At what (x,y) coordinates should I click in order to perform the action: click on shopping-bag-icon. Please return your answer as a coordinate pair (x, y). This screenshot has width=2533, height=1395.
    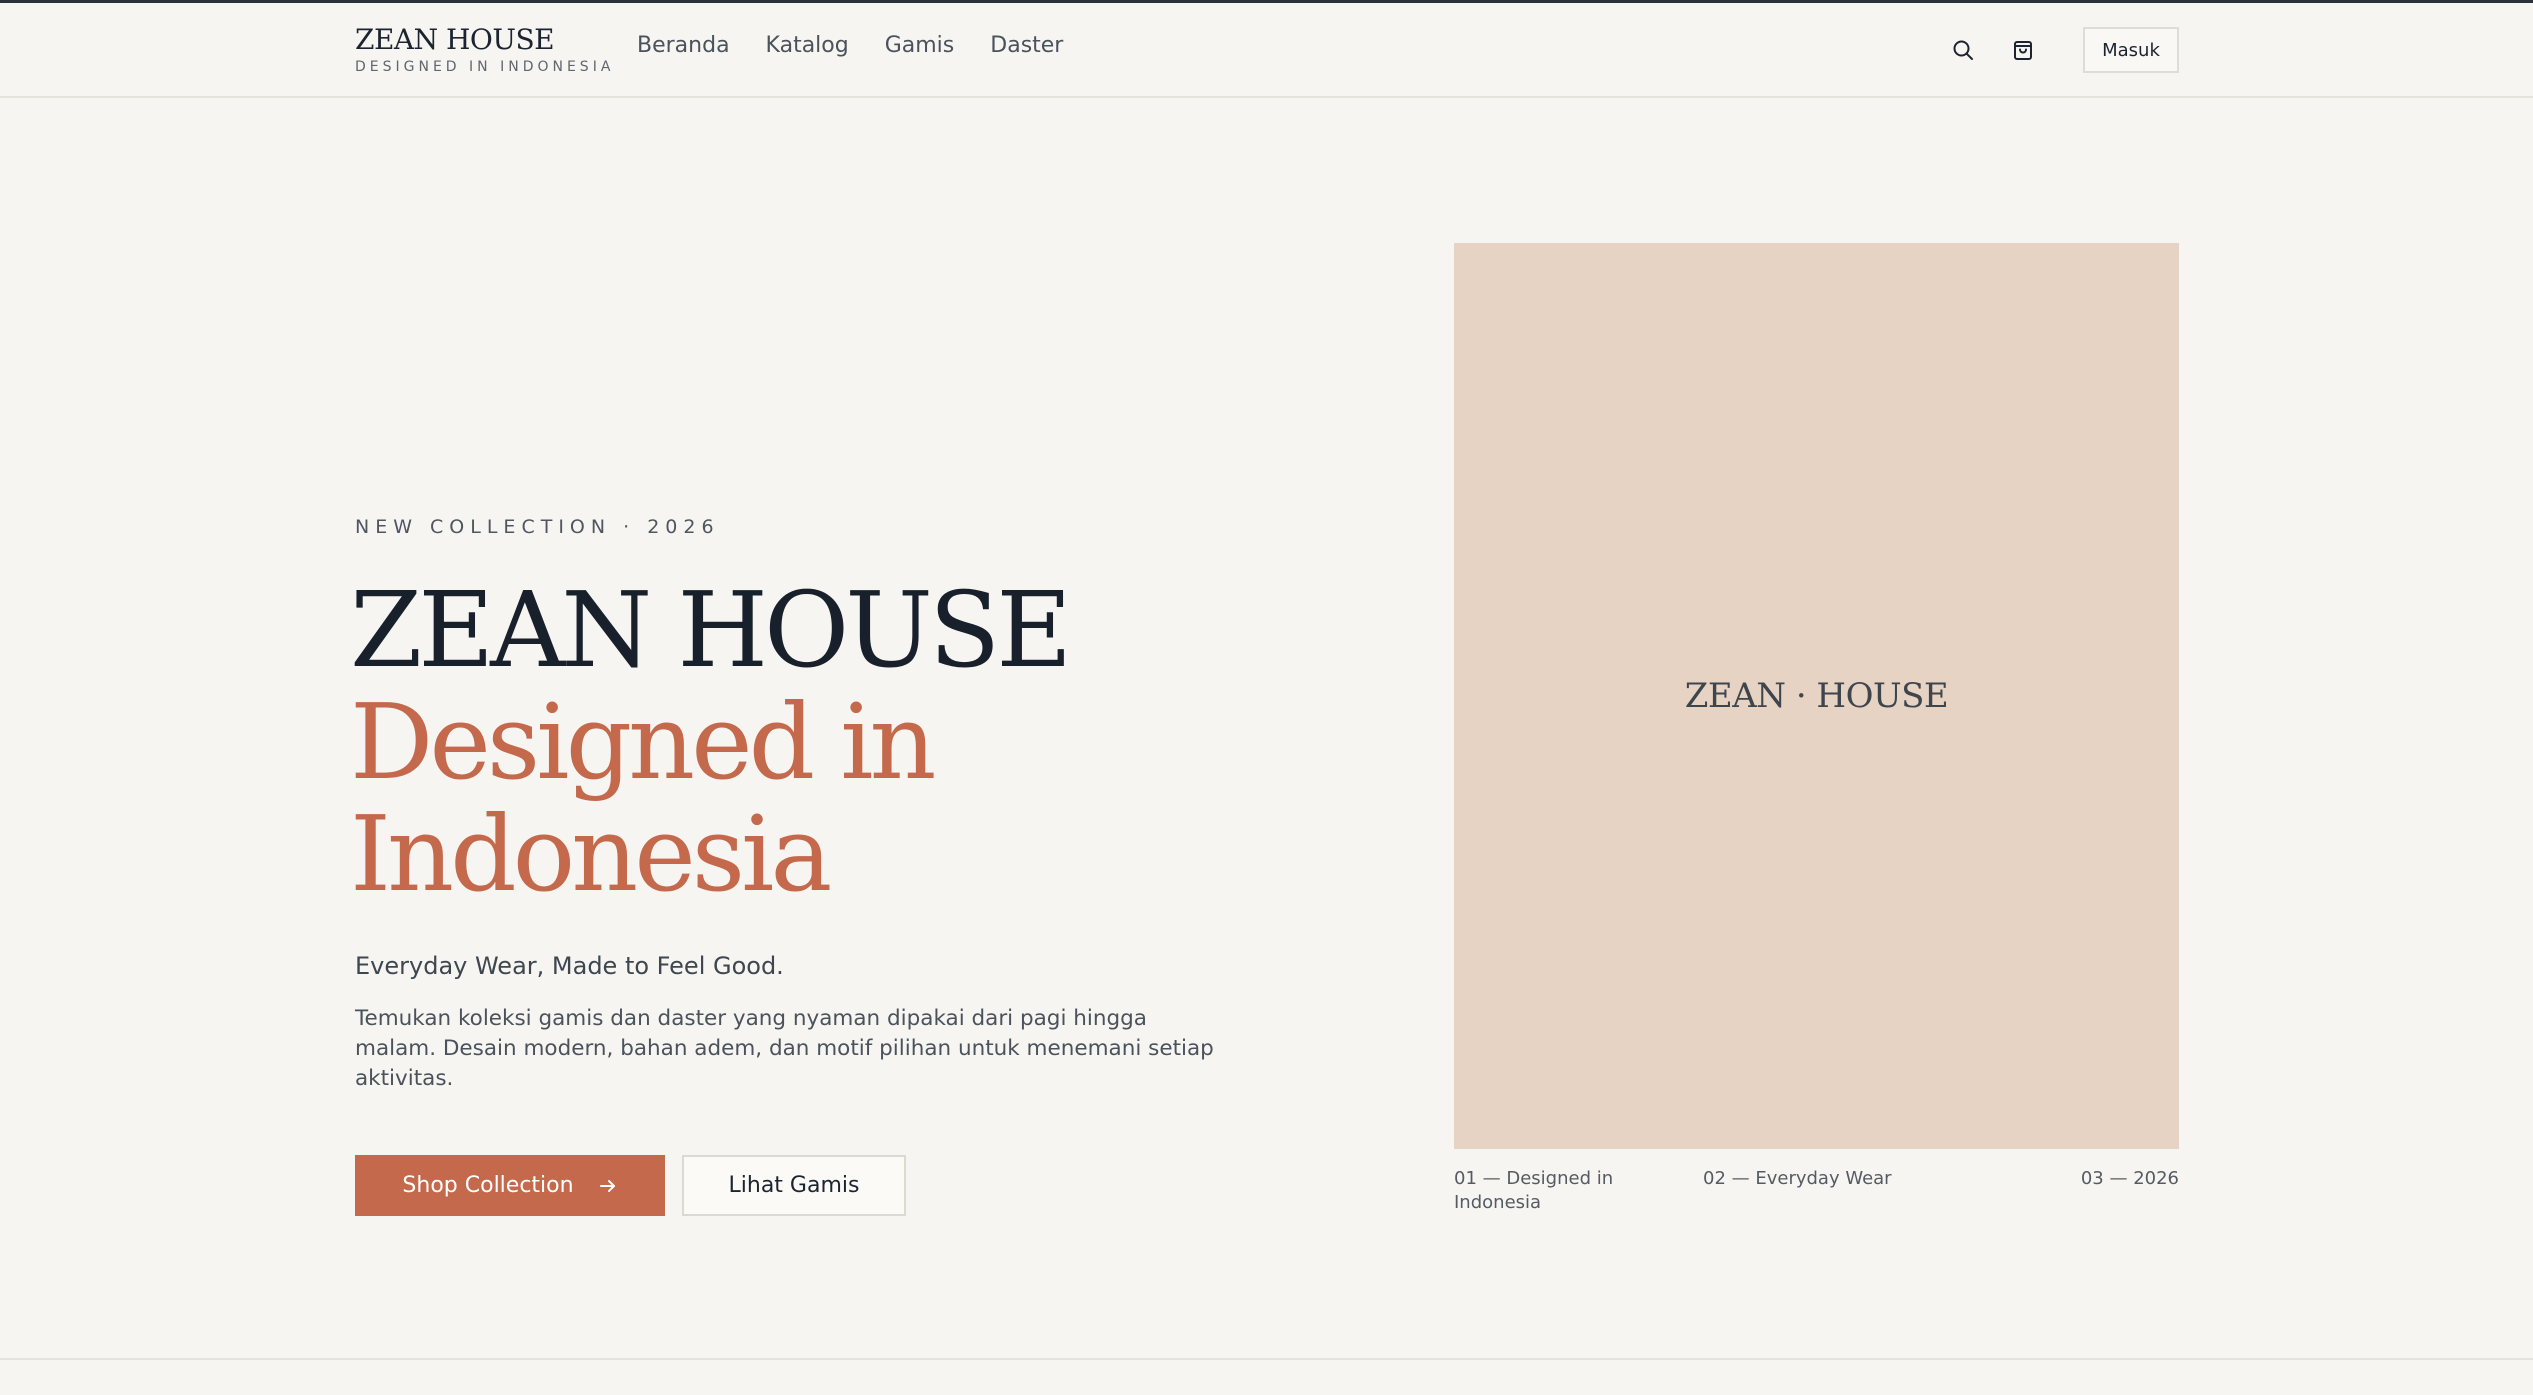
    Looking at the image, I should click on (2023, 50).